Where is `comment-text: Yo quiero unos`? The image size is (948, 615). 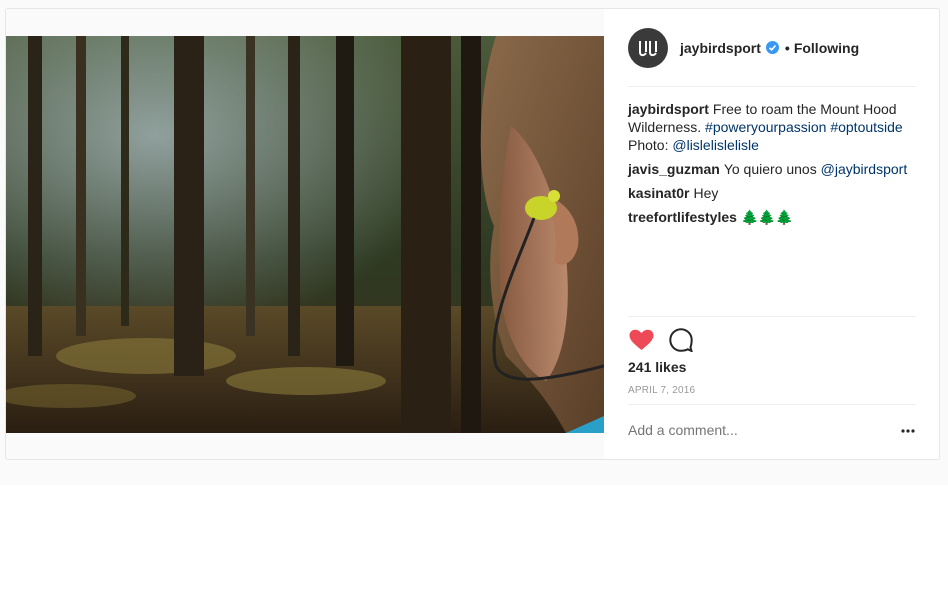 comment-text: Yo quiero unos is located at coordinates (772, 169).